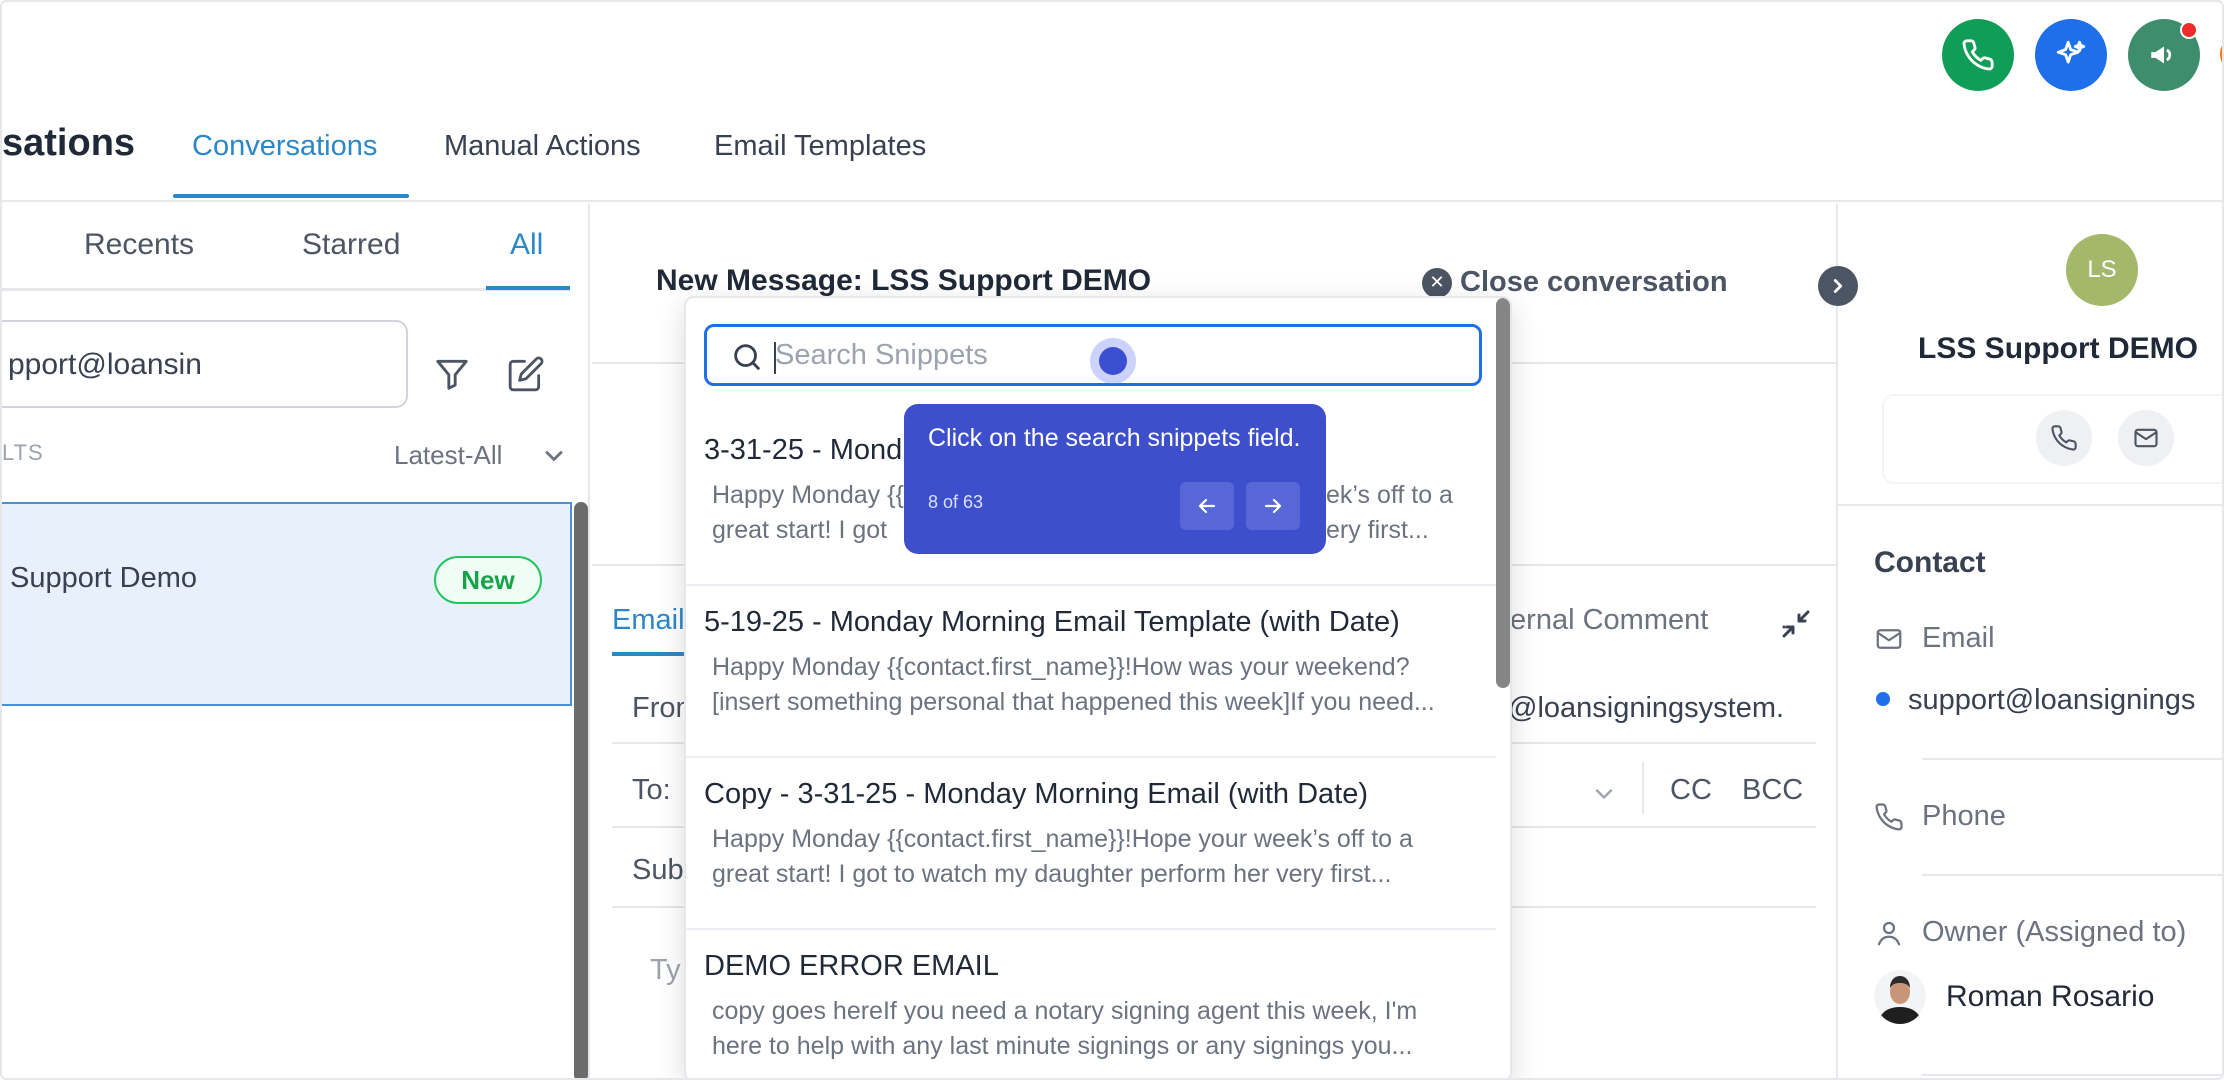 Image resolution: width=2224 pixels, height=1080 pixels. What do you see at coordinates (2189, 30) in the screenshot?
I see `notification-dot` at bounding box center [2189, 30].